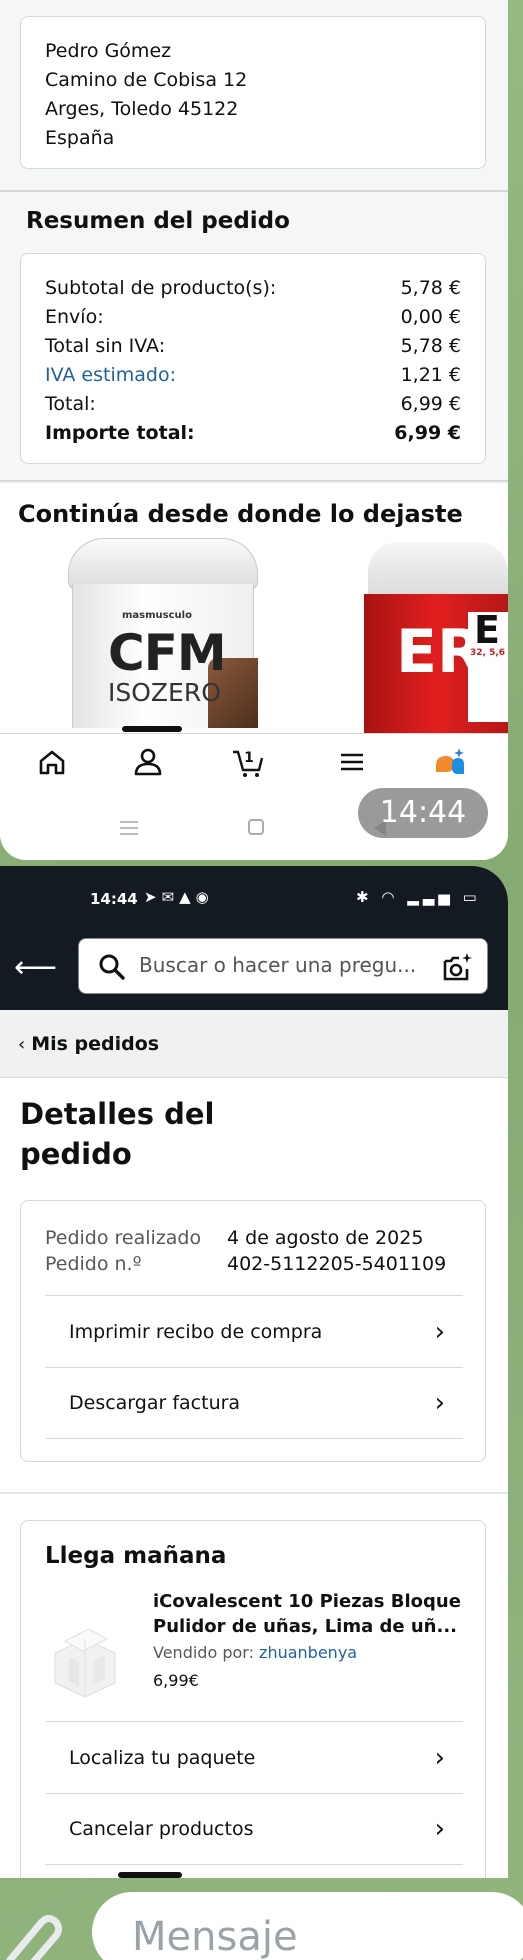  Describe the element at coordinates (70, 404) in the screenshot. I see `summary-label: Total:` at that location.